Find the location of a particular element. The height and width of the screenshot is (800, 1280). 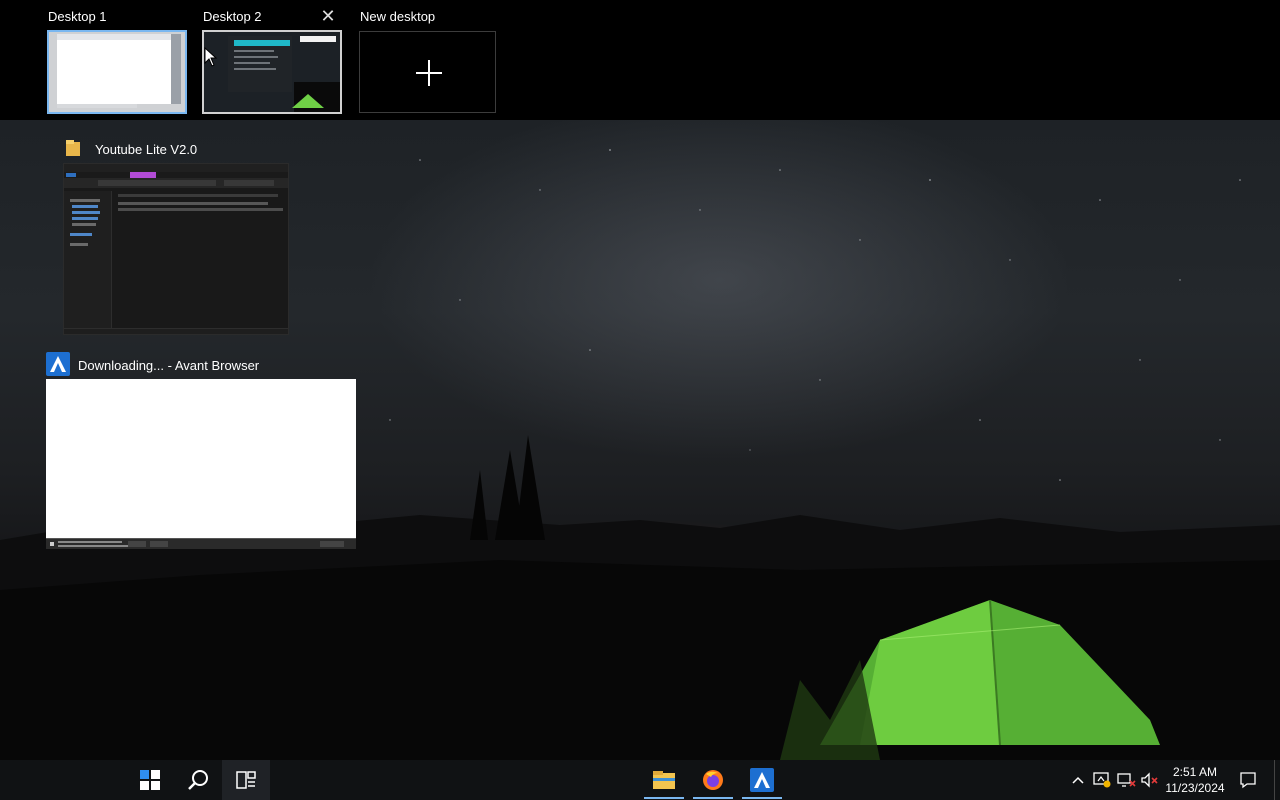

browser-window-thumbnail is located at coordinates (201, 464).